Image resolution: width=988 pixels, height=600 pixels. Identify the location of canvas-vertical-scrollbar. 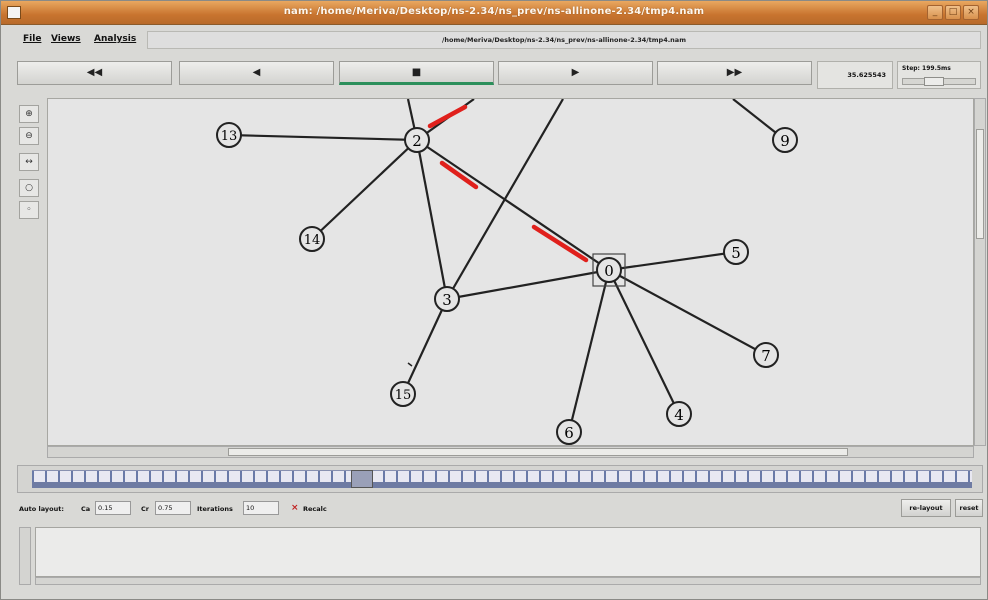
(980, 272).